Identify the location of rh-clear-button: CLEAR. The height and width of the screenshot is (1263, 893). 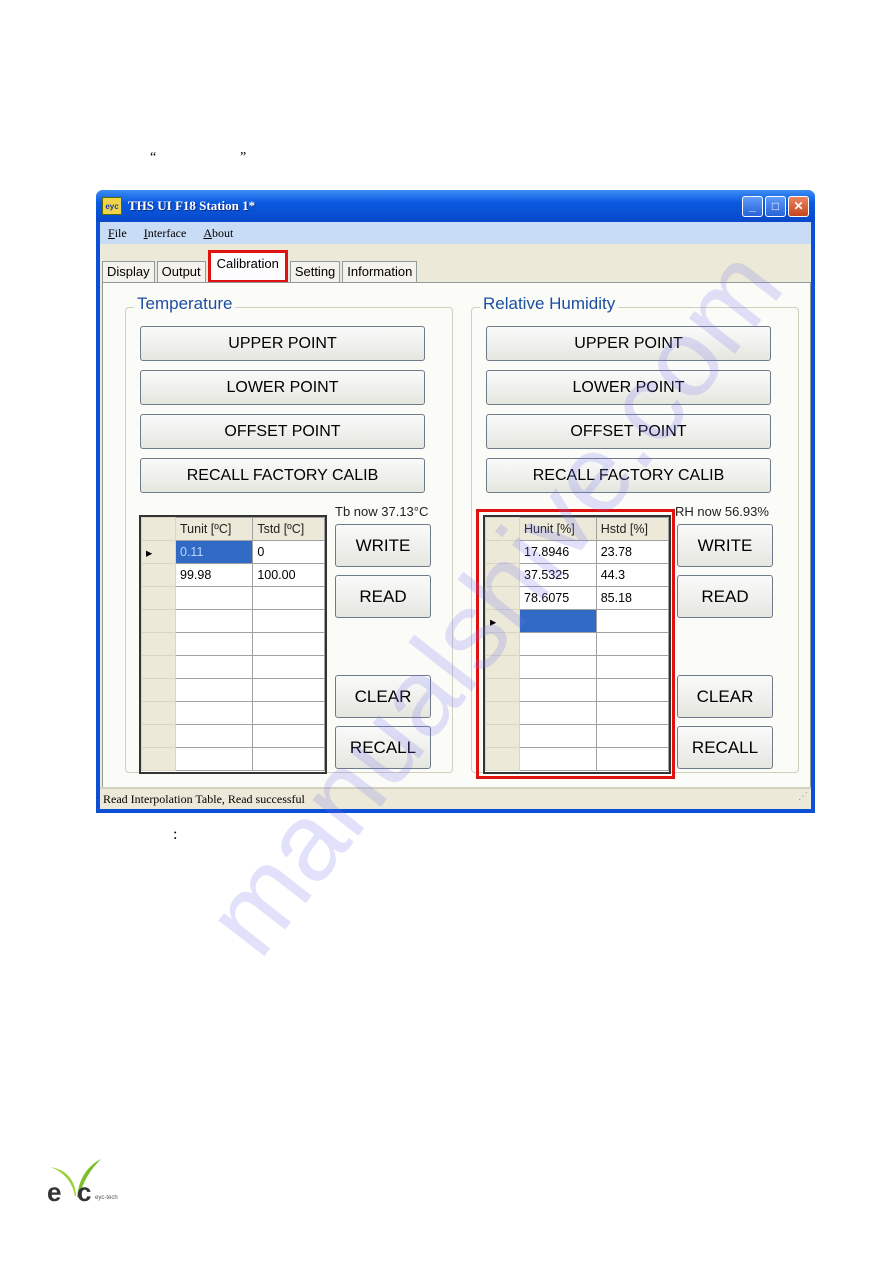
(725, 696).